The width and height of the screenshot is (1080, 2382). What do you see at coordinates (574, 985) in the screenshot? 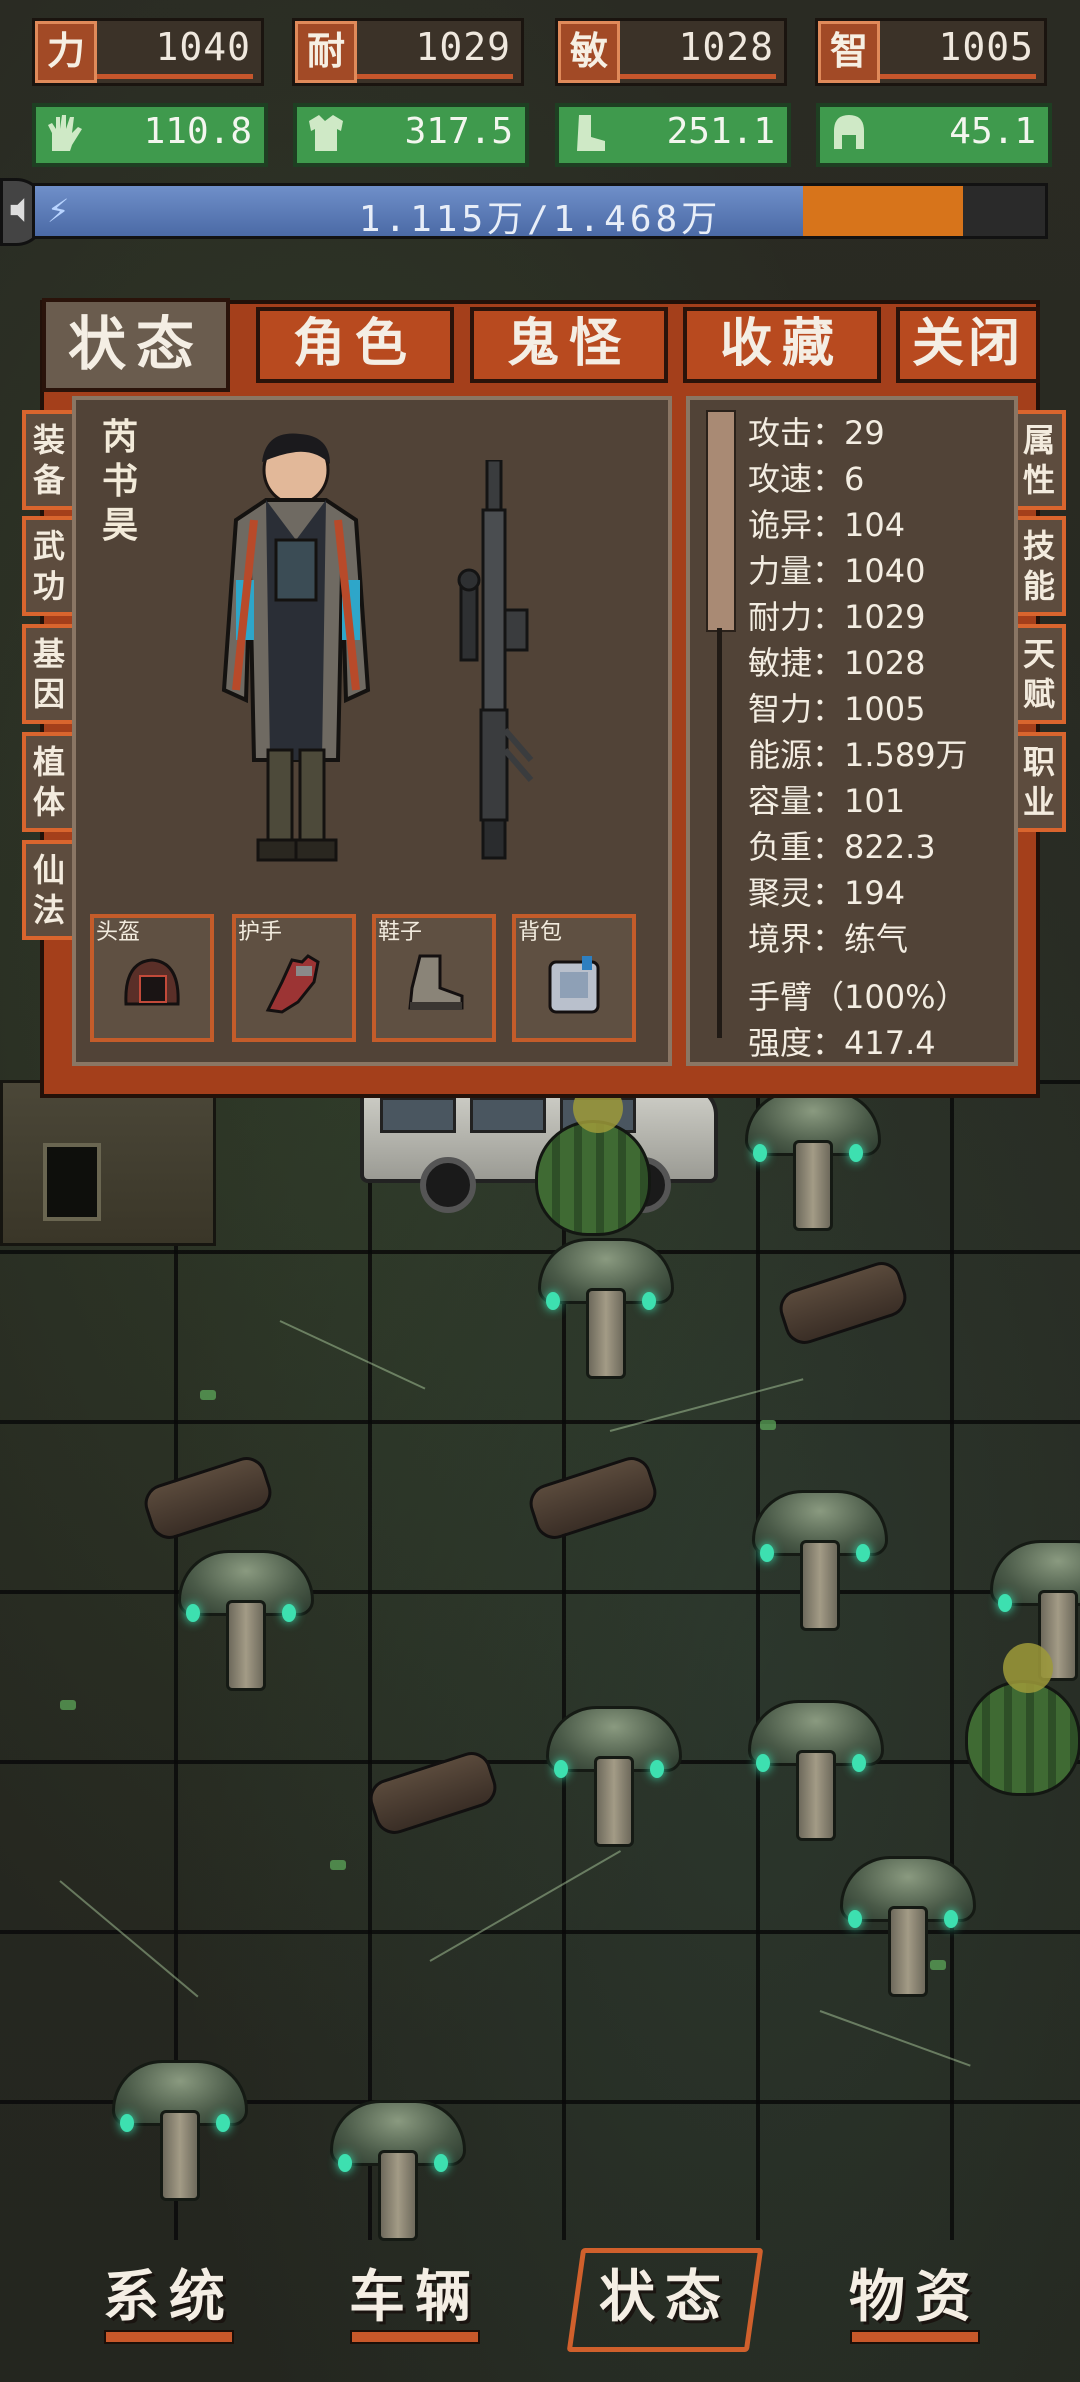
I see `backpack-icon` at bounding box center [574, 985].